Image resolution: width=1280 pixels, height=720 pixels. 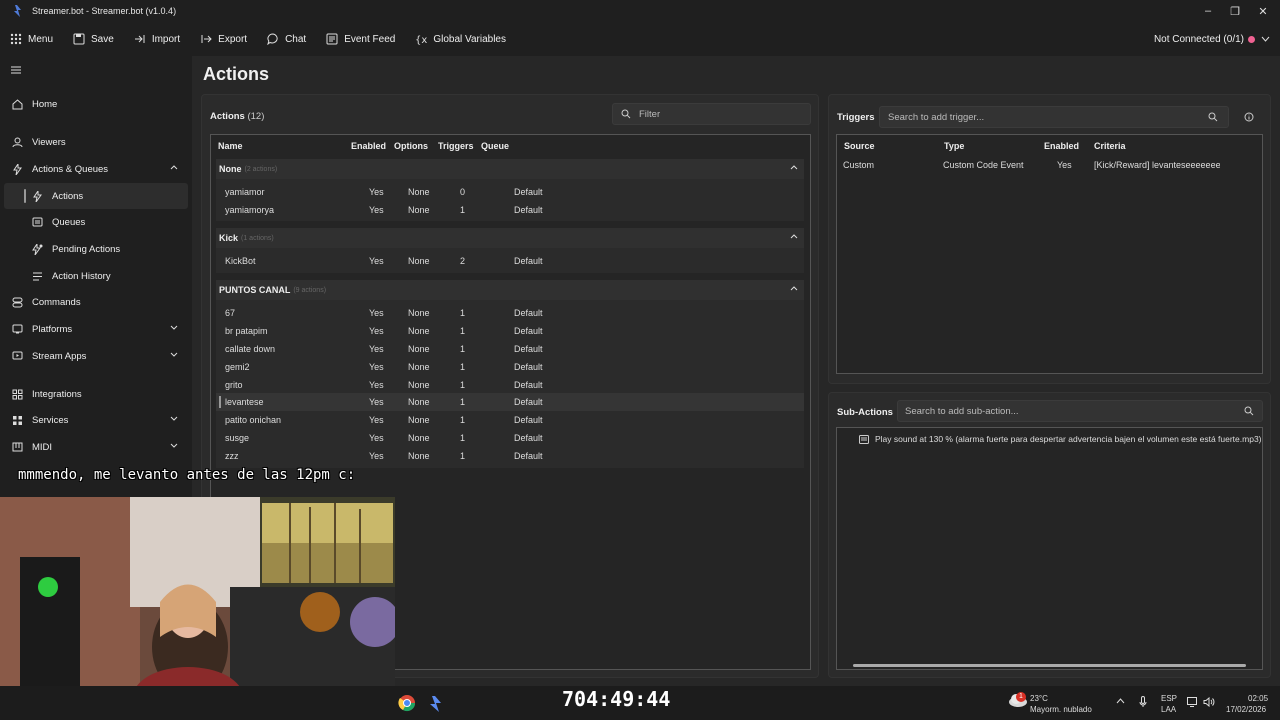 What do you see at coordinates (510, 456) in the screenshot?
I see `table-row: zzz Yes None 1 Default` at bounding box center [510, 456].